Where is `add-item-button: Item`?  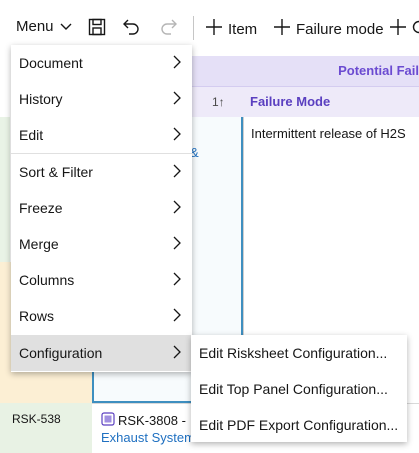
add-item-button: Item is located at coordinates (231, 29).